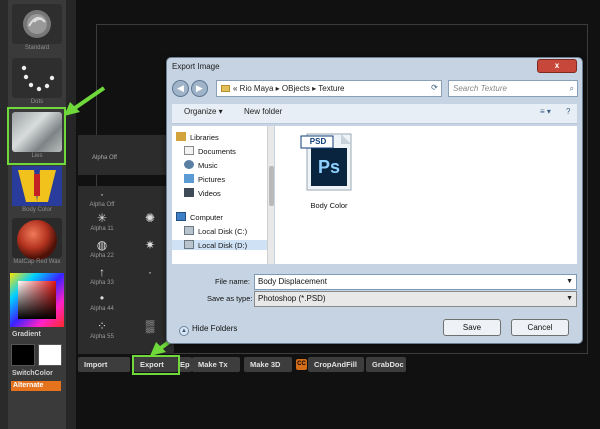 This screenshot has height=429, width=600. I want to click on alpha-cell-label: Alpha 55, so click(102, 337).